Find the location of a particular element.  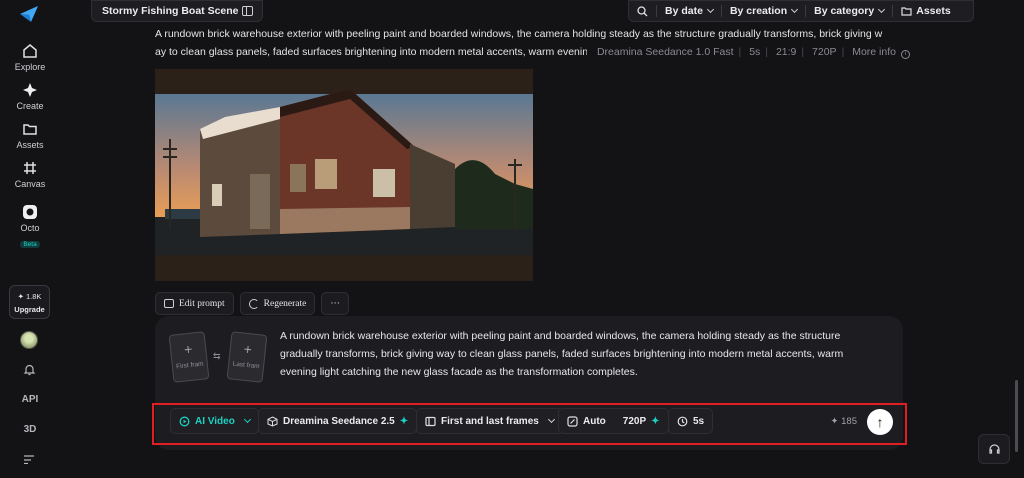

sidebar-item-octo: Octo Beta is located at coordinates (30, 227).